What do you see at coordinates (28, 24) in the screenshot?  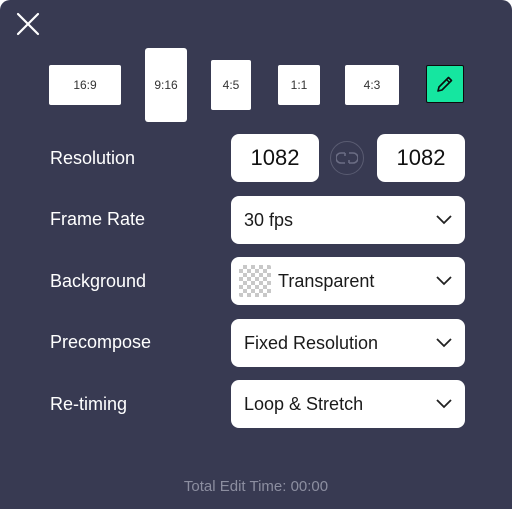 I see `close-icon` at bounding box center [28, 24].